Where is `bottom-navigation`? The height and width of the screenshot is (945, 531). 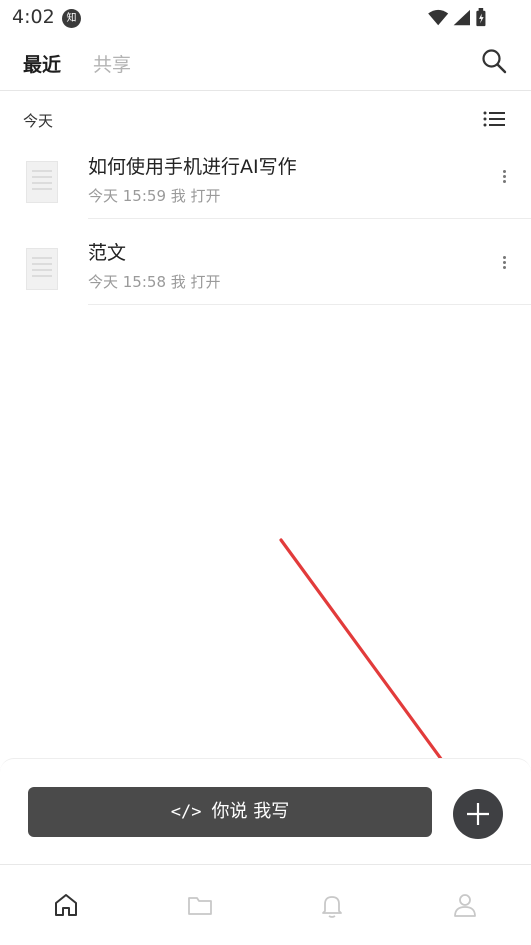
bottom-navigation is located at coordinates (265, 904).